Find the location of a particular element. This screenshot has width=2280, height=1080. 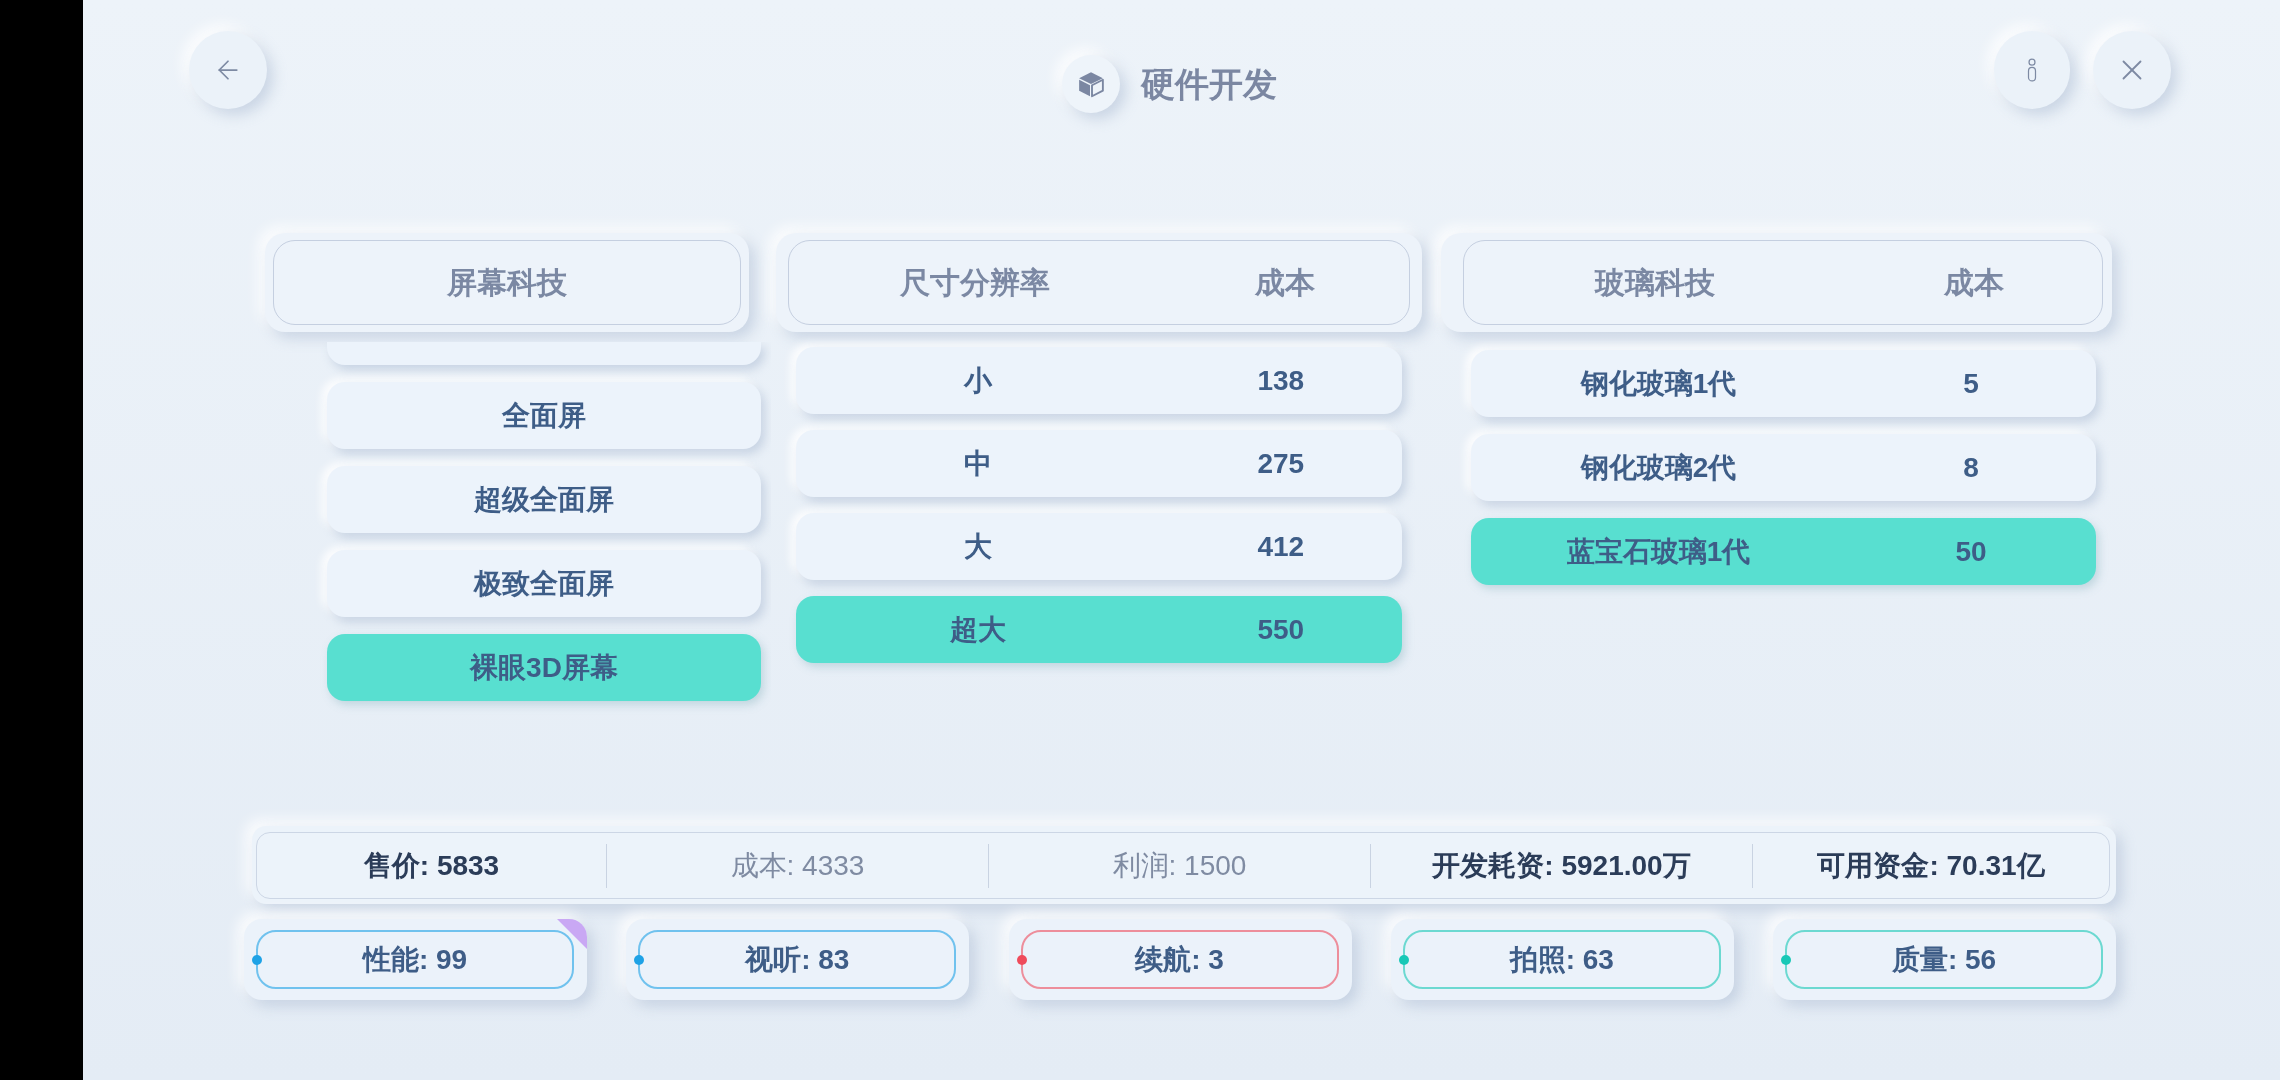

info-icon is located at coordinates (2032, 70).